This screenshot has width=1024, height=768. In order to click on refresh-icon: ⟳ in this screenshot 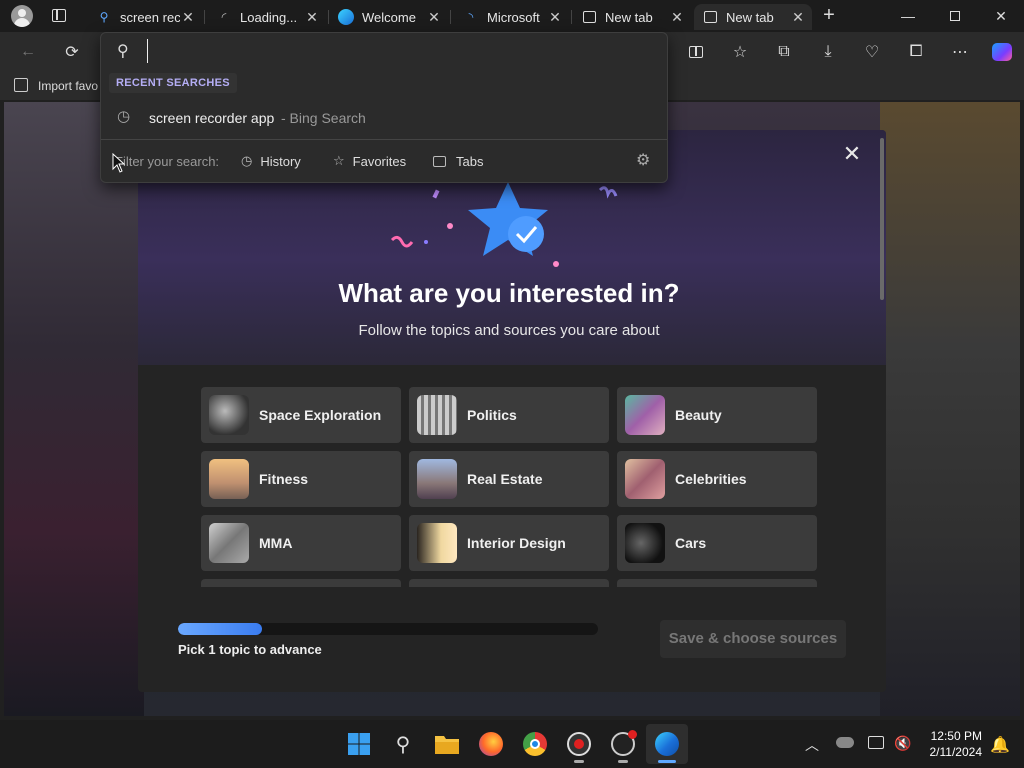, I will do `click(72, 52)`.